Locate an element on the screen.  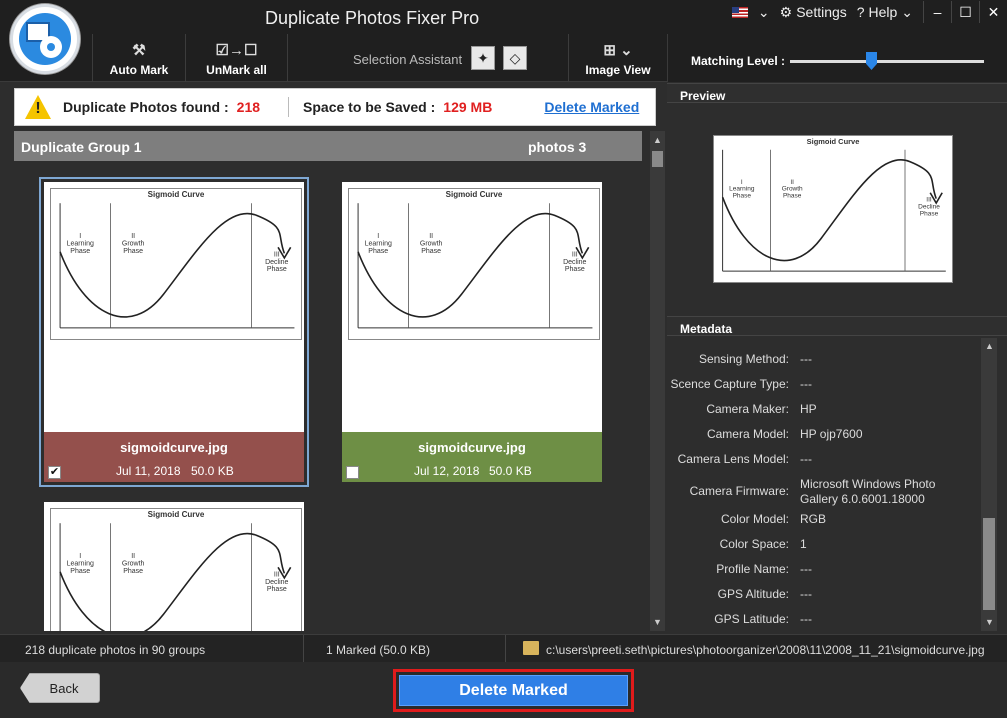
app-title: Duplicate Photos Fixer Pro is located at coordinates (372, 18).